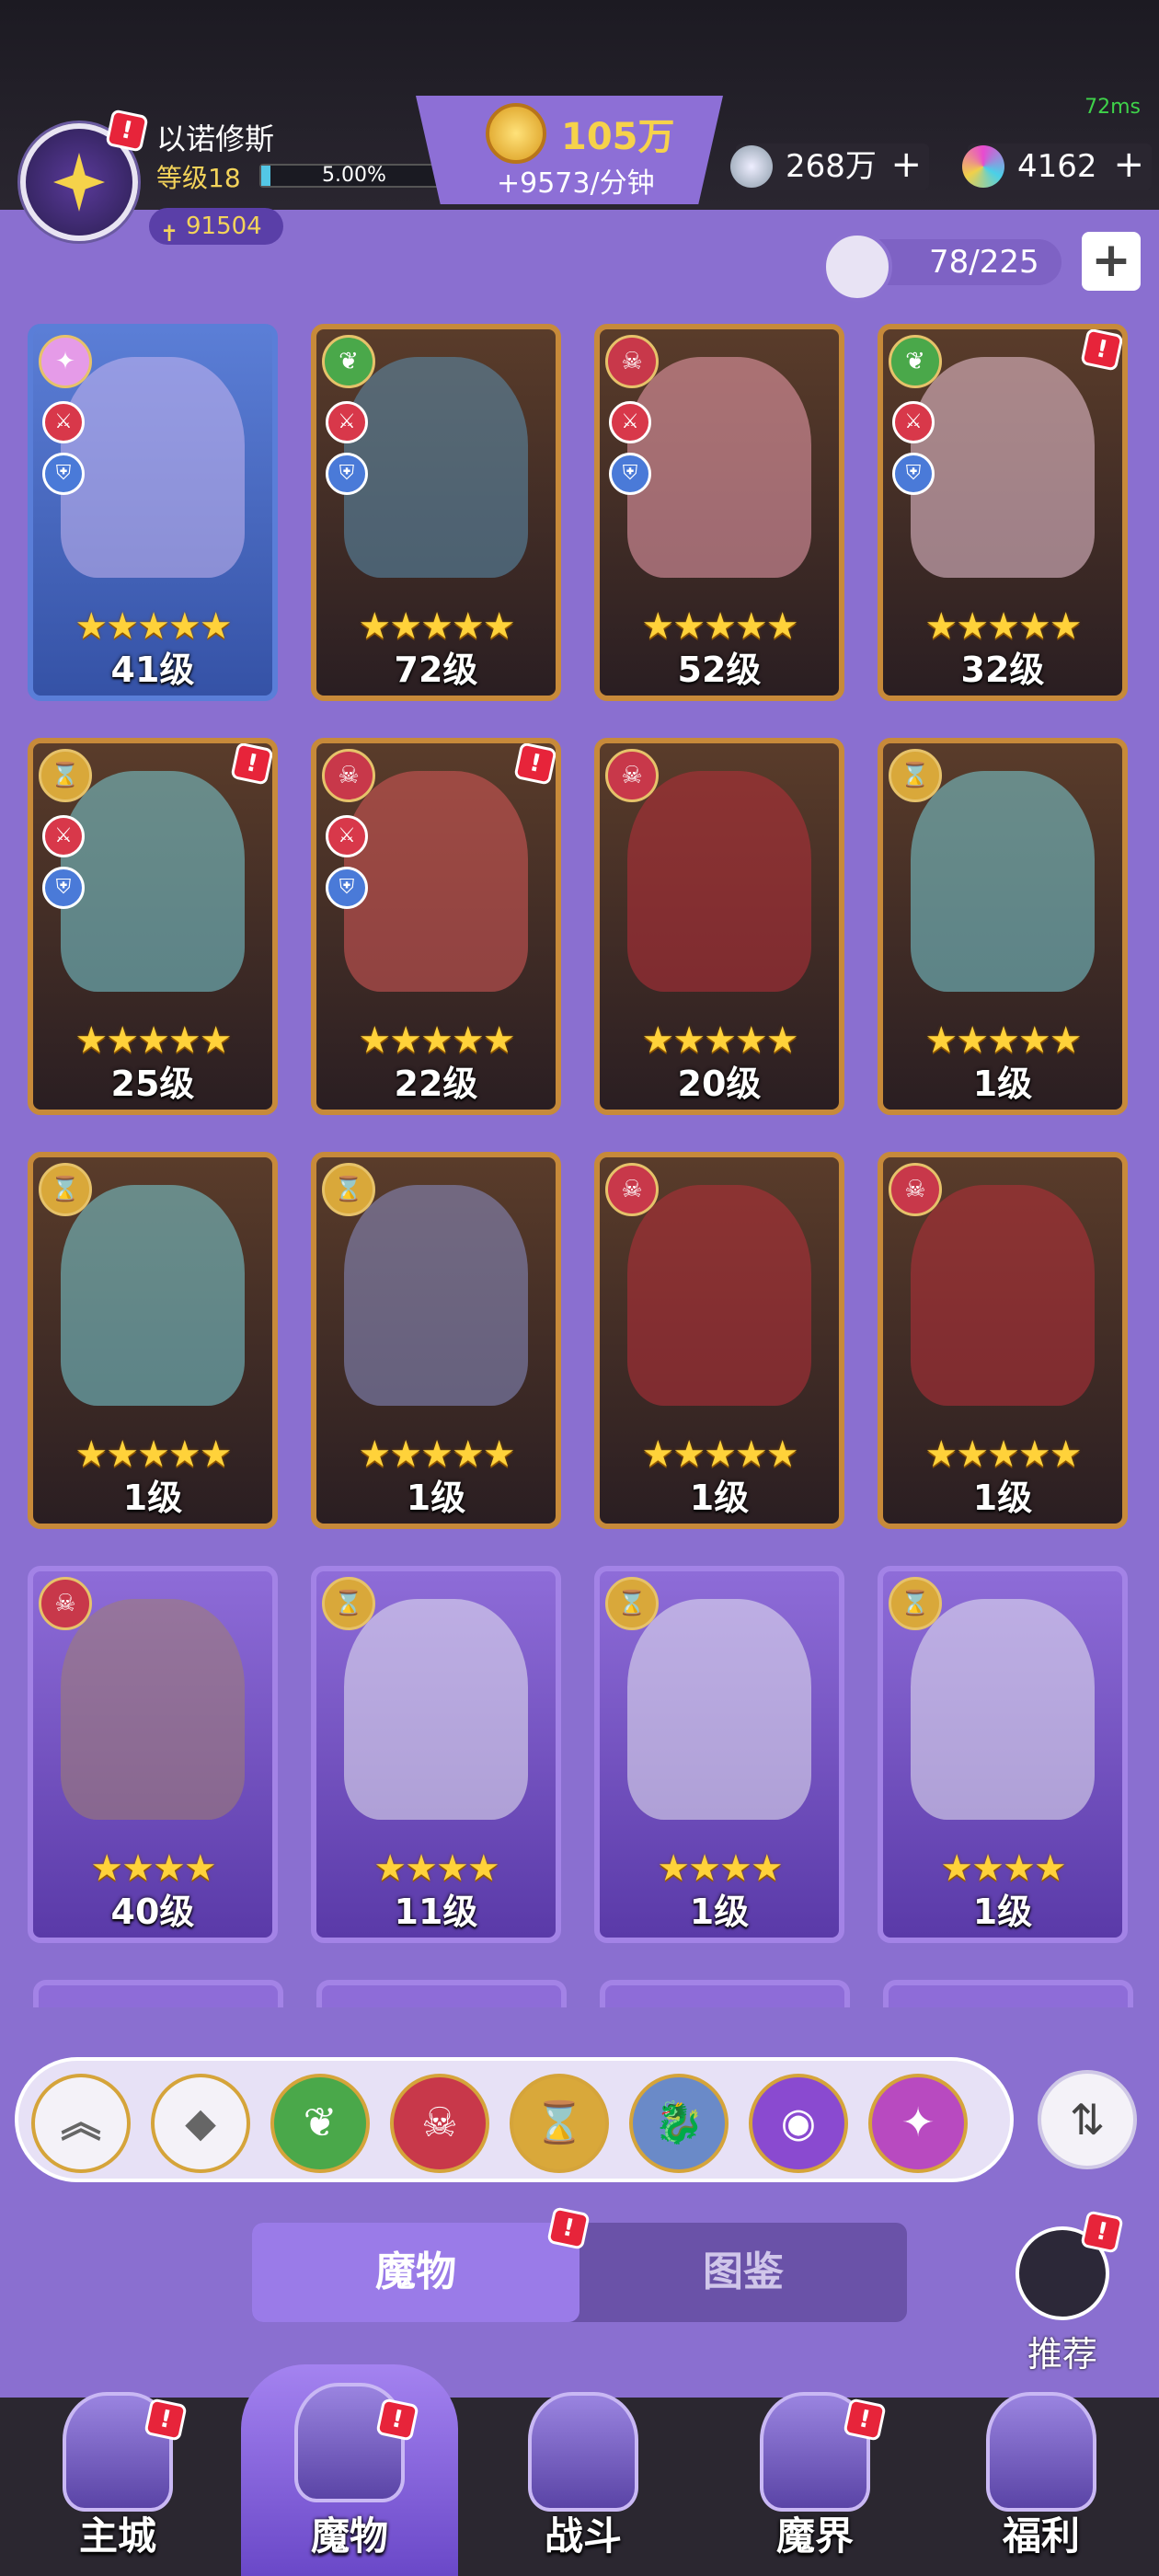 The image size is (1159, 2576). What do you see at coordinates (719, 926) in the screenshot?
I see `monster-card: ☠ ★★★★★ 20级` at bounding box center [719, 926].